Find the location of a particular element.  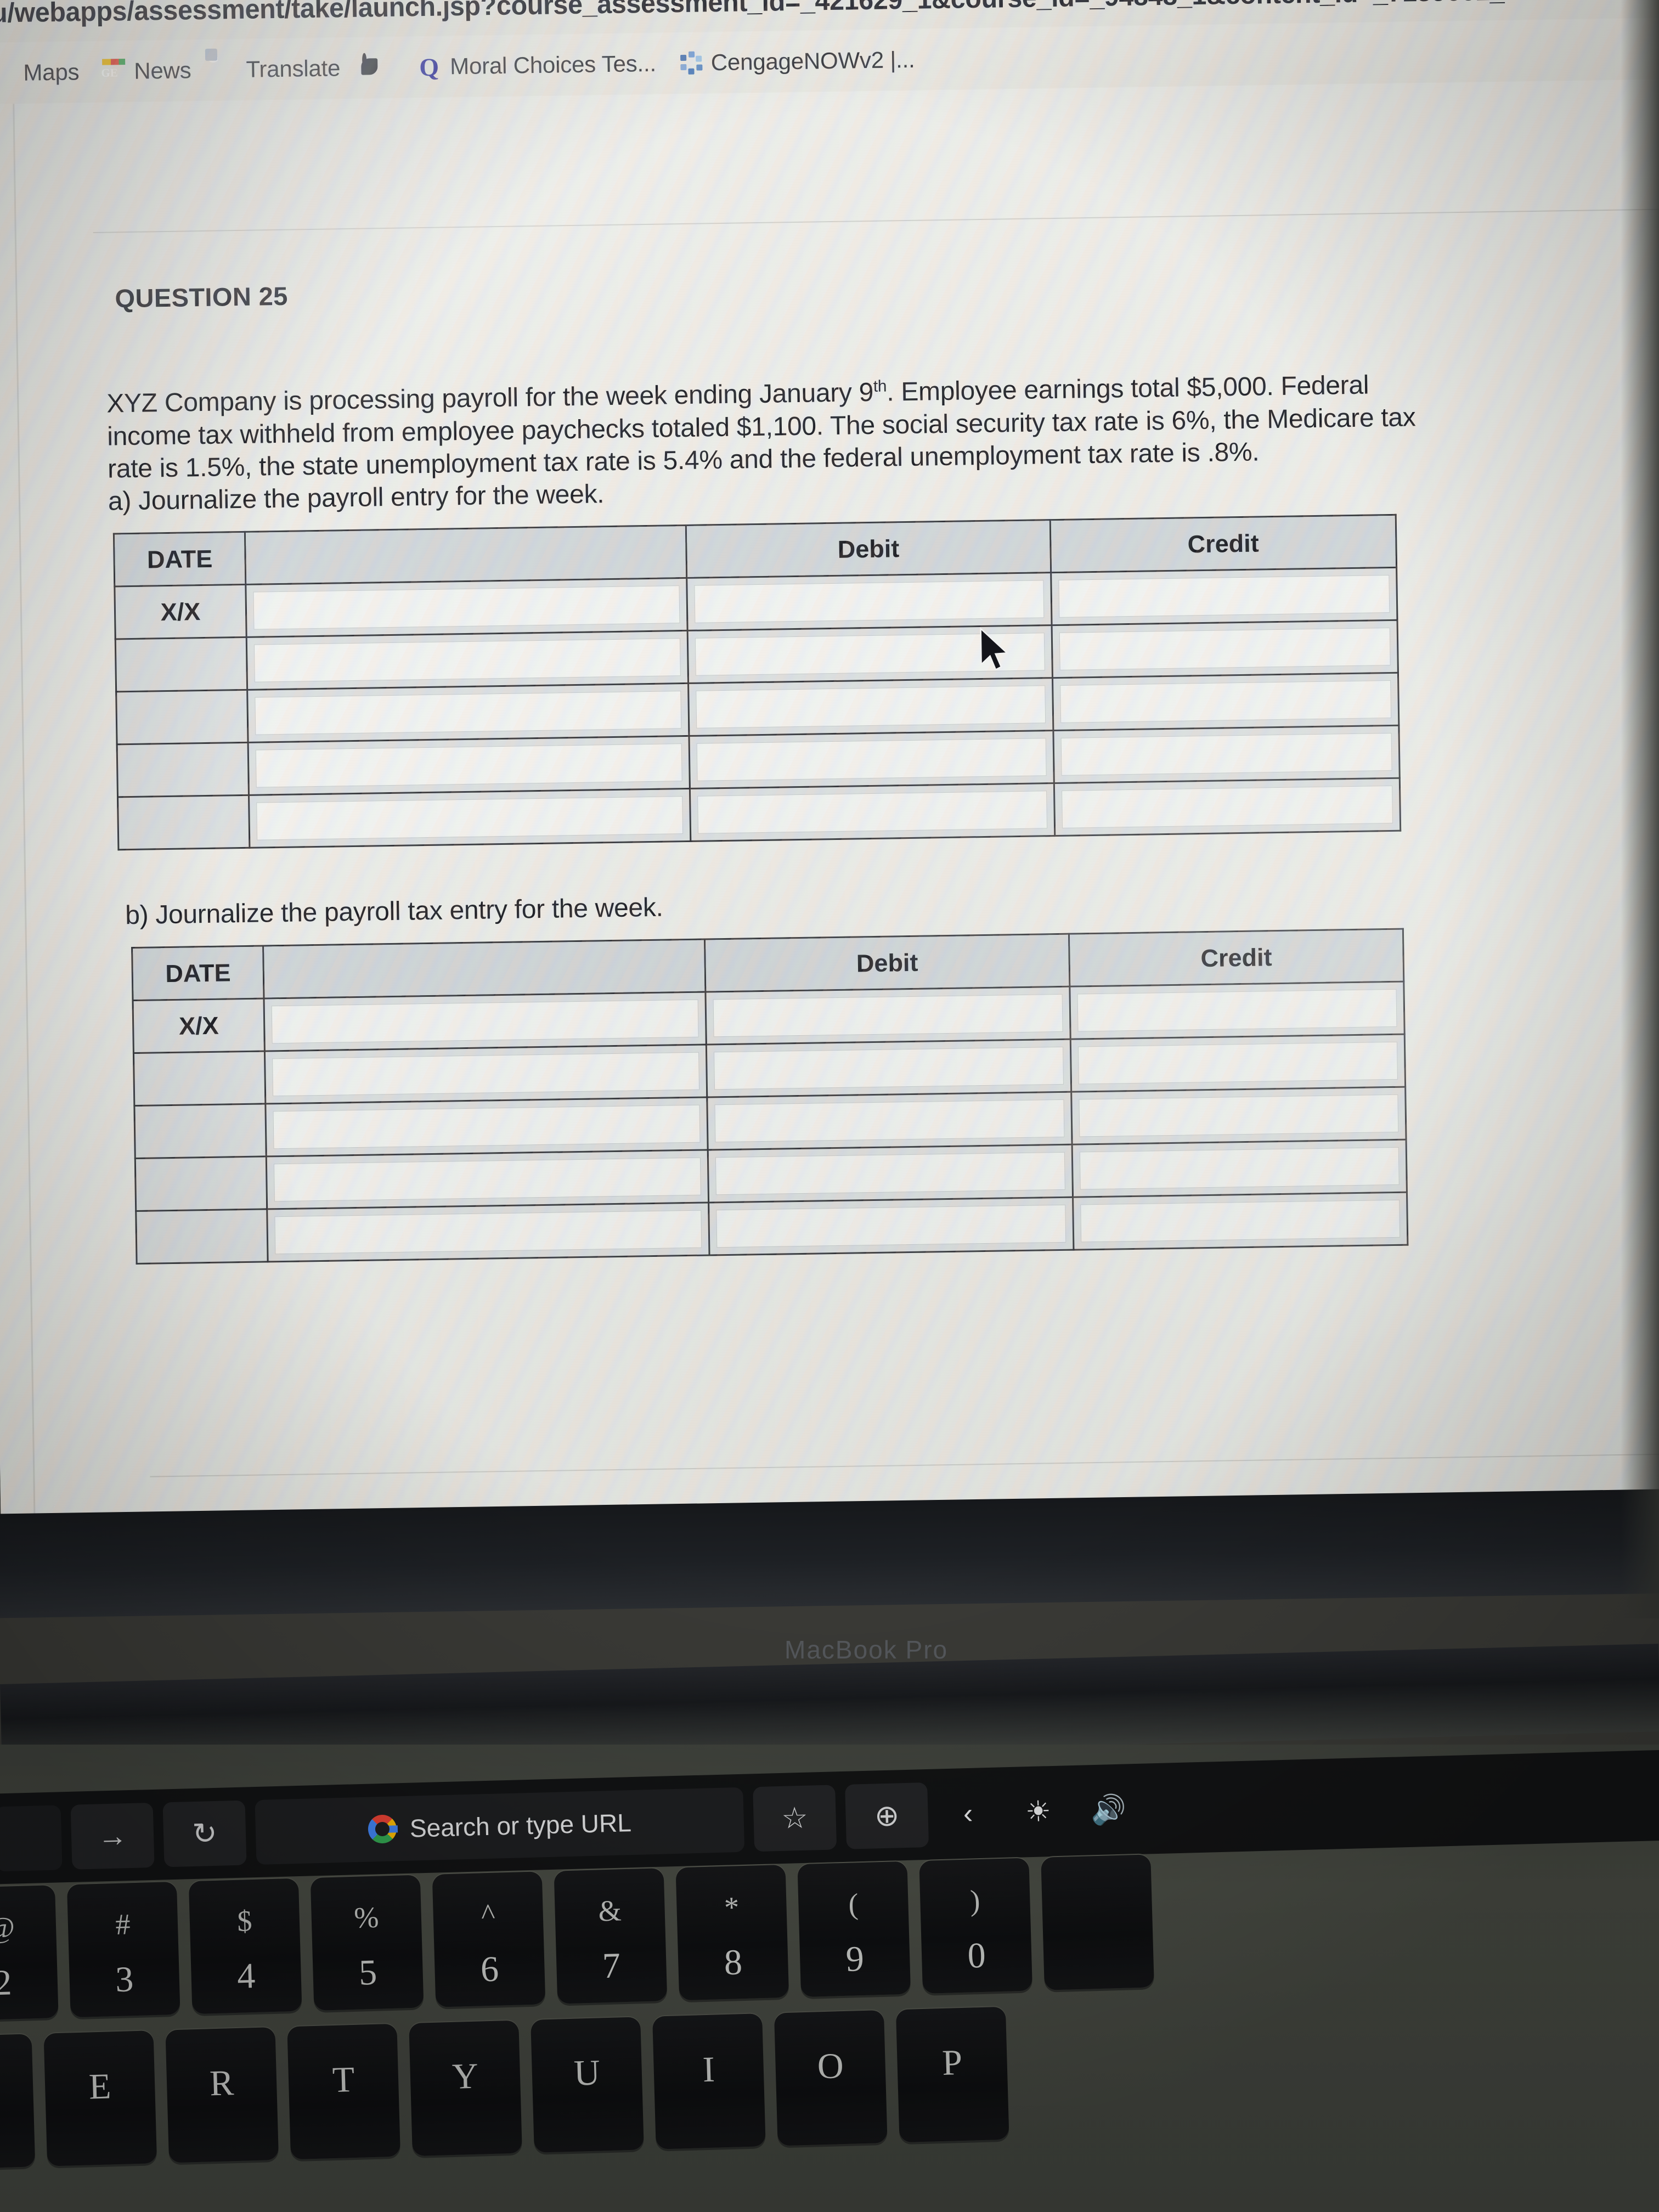

journal-entry-table-b: DATE Debit Credit X/X is located at coordinates (770, 1096).